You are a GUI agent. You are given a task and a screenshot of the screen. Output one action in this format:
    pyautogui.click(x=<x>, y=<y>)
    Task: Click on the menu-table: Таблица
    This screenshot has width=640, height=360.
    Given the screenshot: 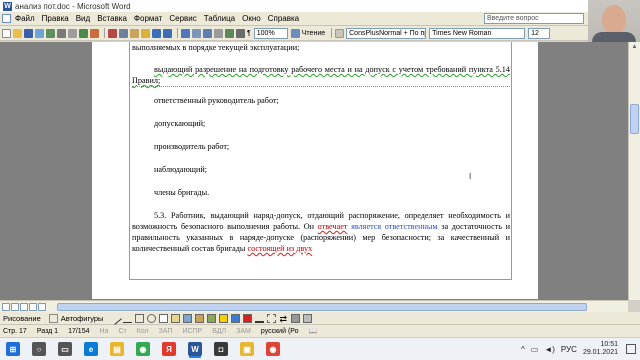 What is the action you would take?
    pyautogui.click(x=219, y=18)
    